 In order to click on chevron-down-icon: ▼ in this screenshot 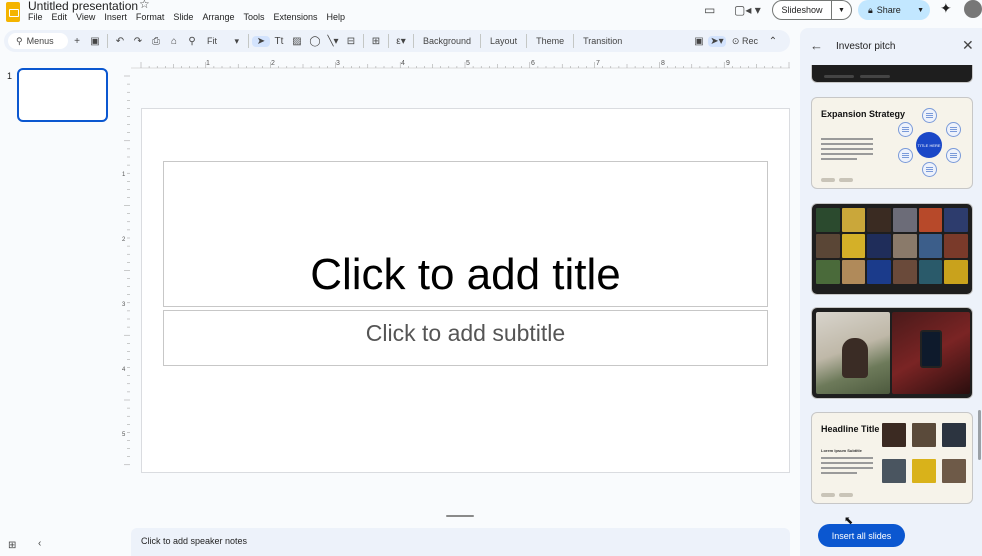, I will do `click(920, 10)`.